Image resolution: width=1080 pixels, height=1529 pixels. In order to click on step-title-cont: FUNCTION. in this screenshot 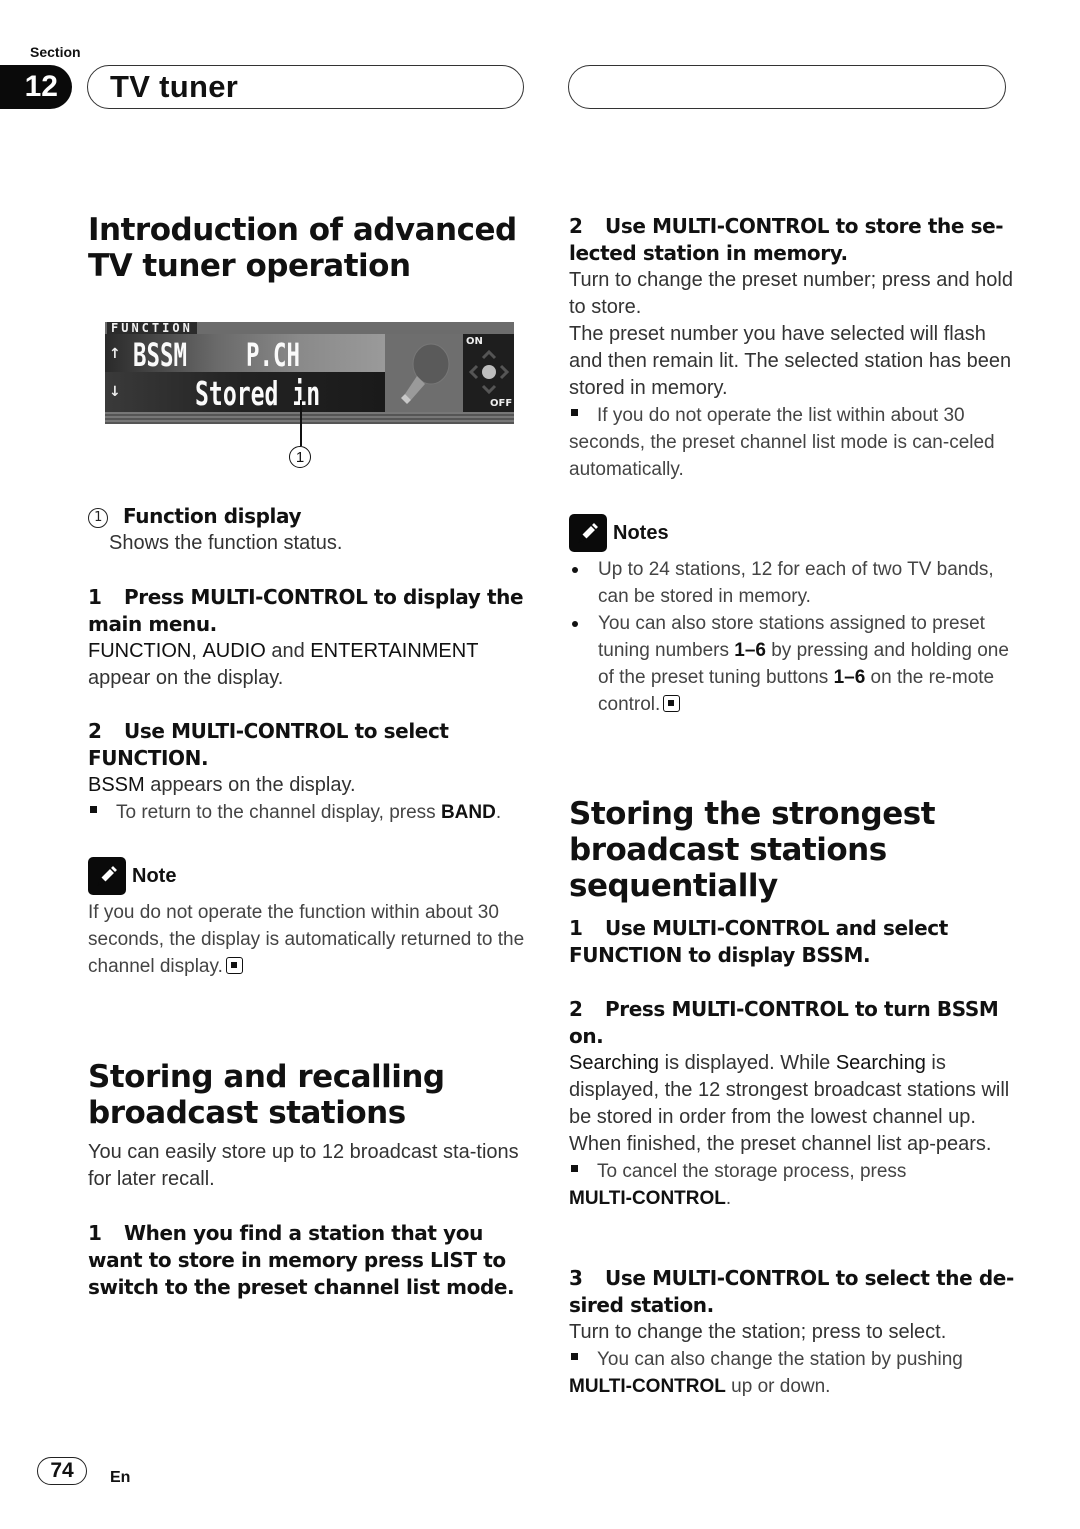, I will do `click(148, 758)`.